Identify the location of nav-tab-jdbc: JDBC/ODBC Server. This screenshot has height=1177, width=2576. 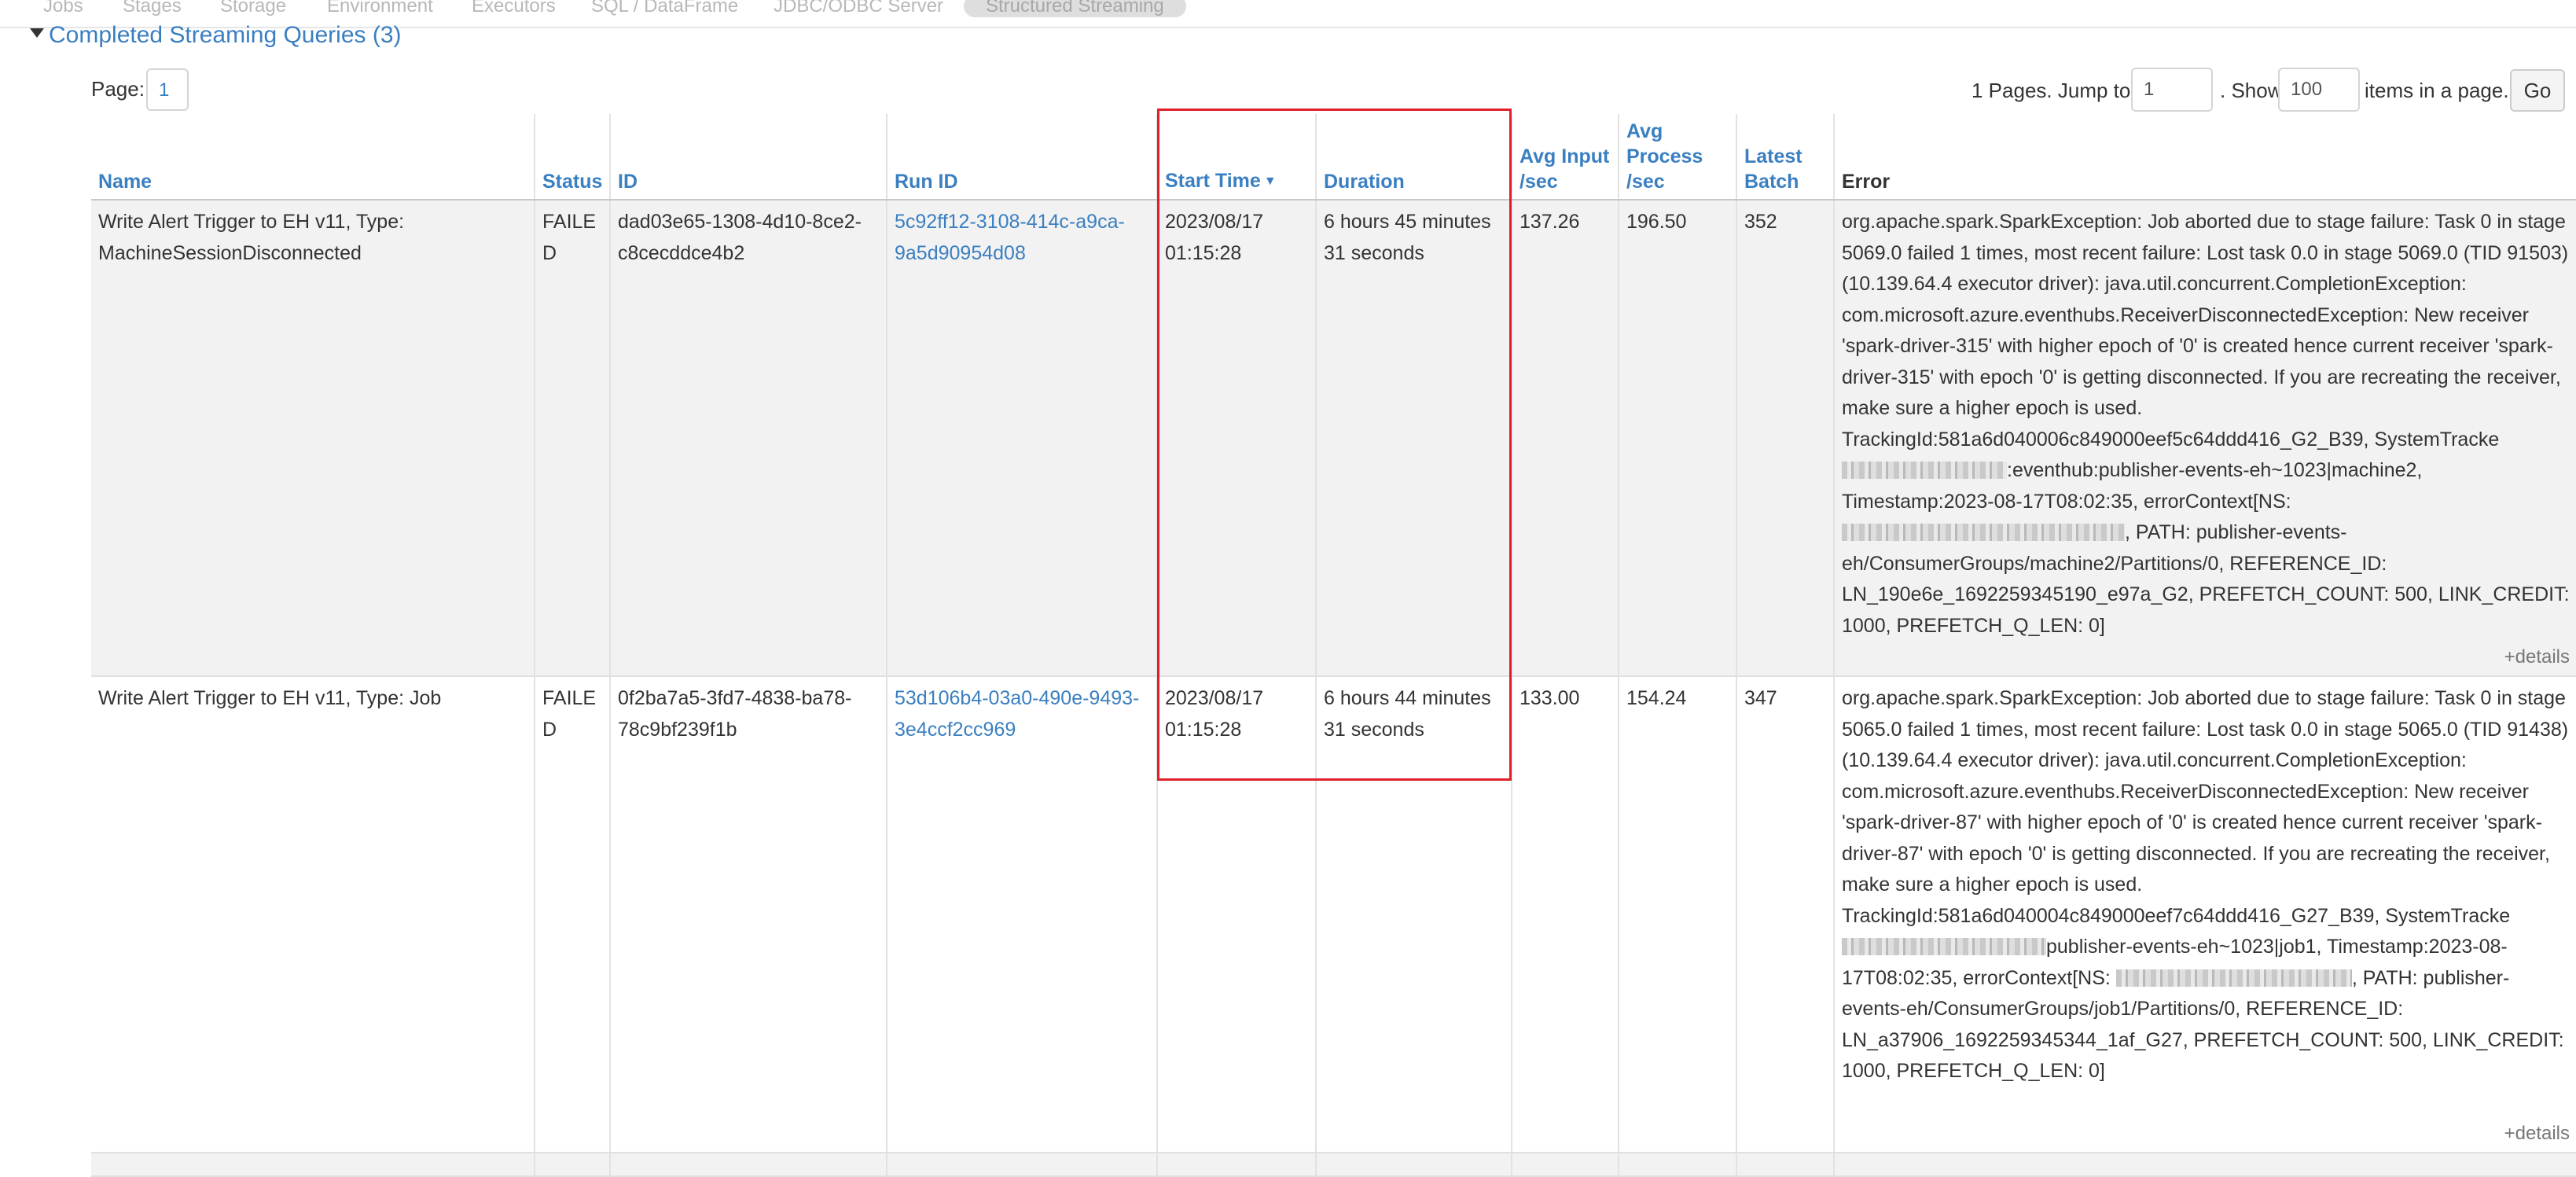
(858, 8).